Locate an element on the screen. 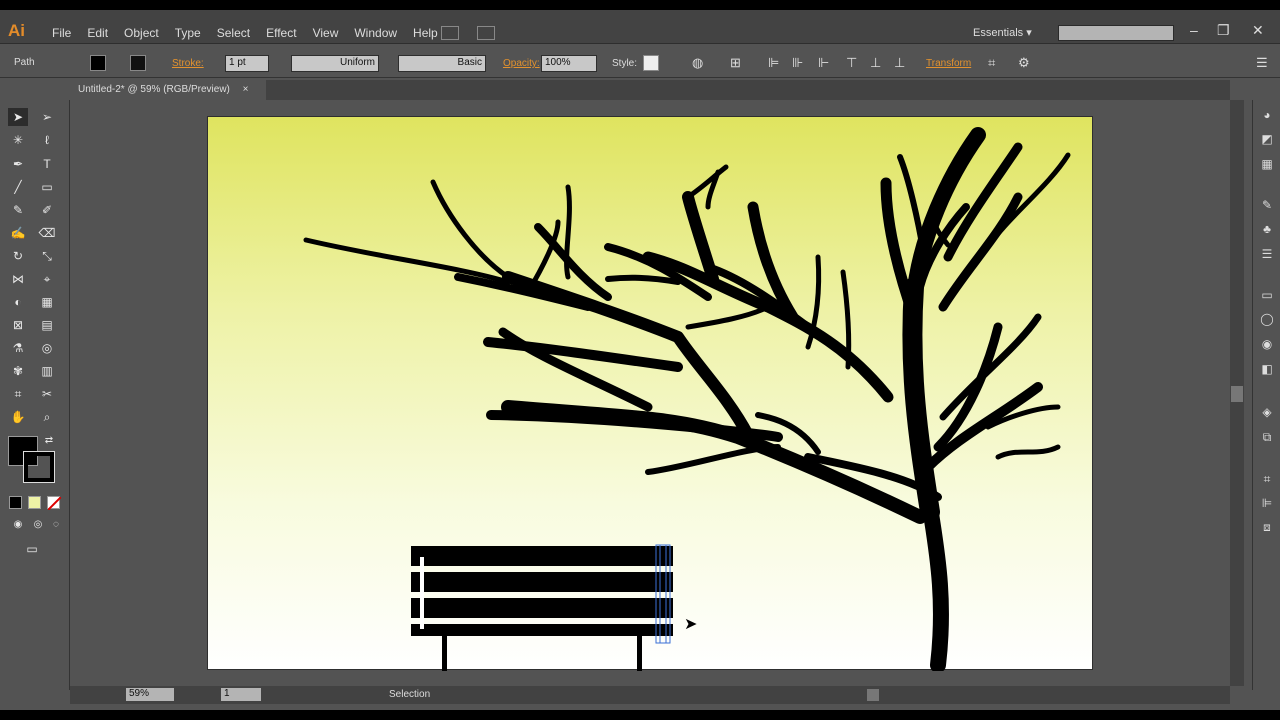 This screenshot has width=1280, height=720. none-mode-icon is located at coordinates (54, 503).